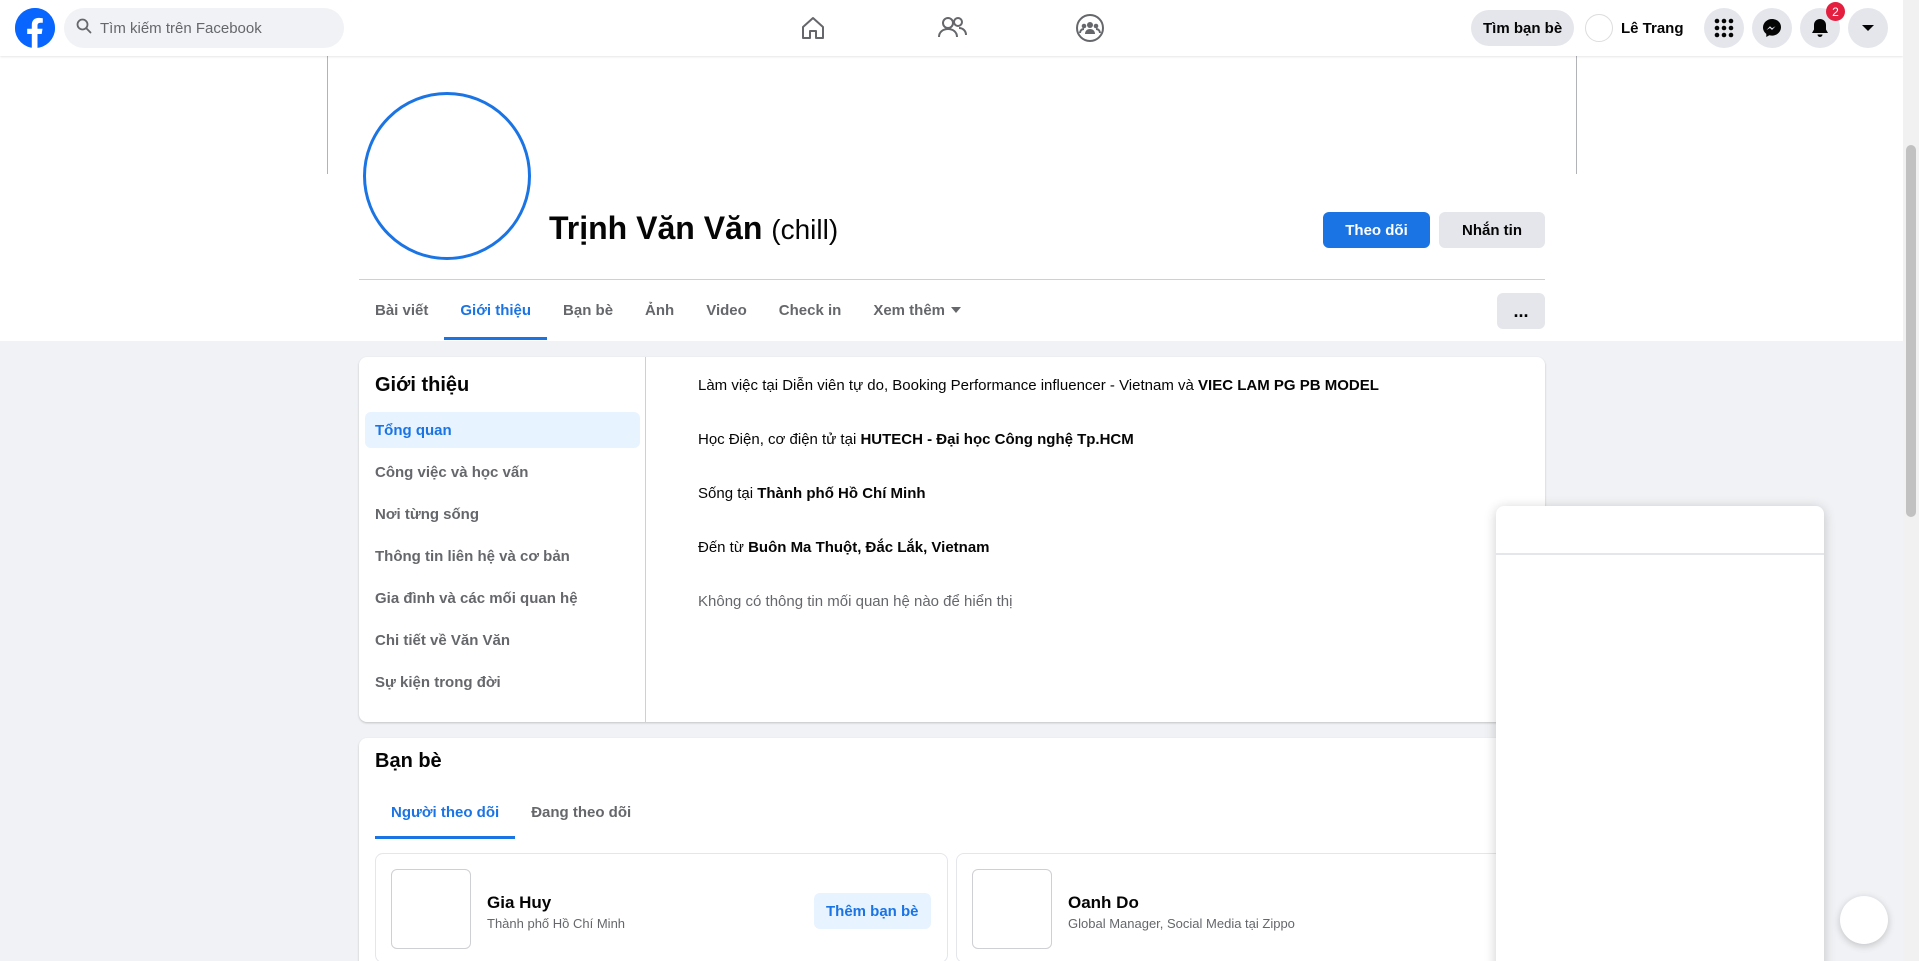 This screenshot has width=1919, height=961. Describe the element at coordinates (447, 176) in the screenshot. I see `profile-avatar` at that location.